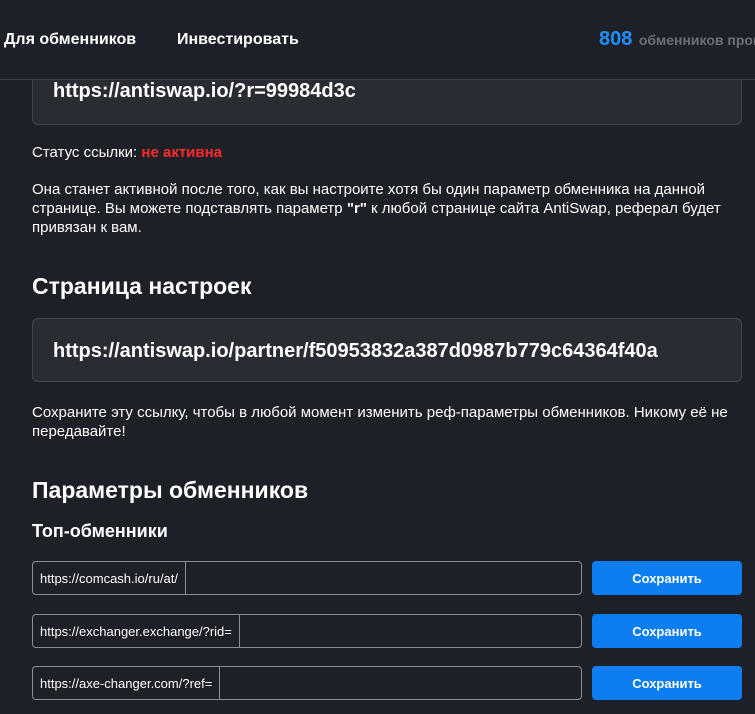  What do you see at coordinates (696, 40) in the screenshot?
I see `exchangers-count-label: обменников пров` at bounding box center [696, 40].